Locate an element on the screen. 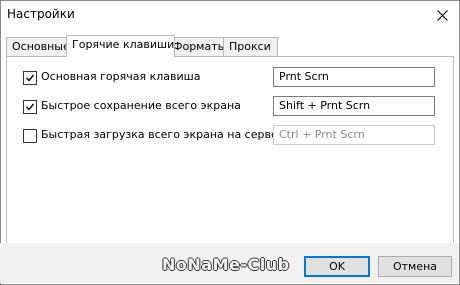  tab-label: Горячие клавиши is located at coordinates (123, 44).